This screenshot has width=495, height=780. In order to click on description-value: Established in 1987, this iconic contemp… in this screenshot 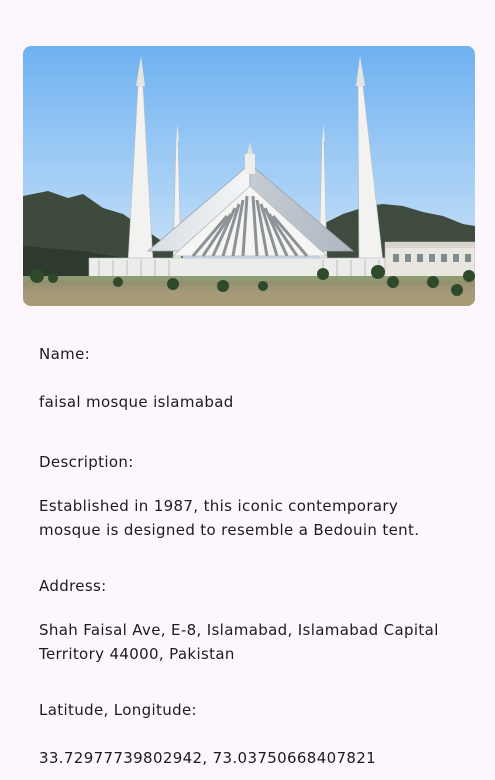, I will do `click(229, 518)`.